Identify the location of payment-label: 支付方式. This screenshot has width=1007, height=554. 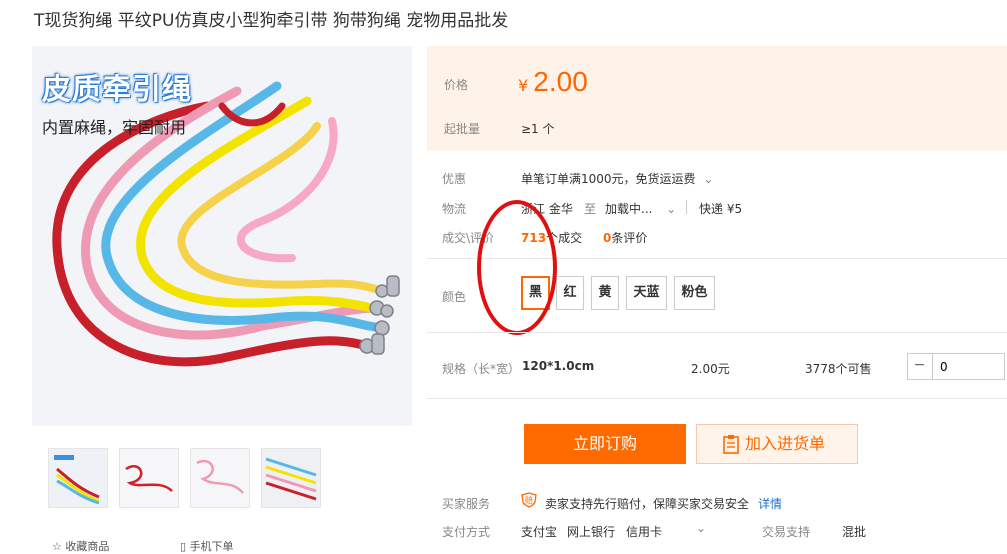
(466, 532).